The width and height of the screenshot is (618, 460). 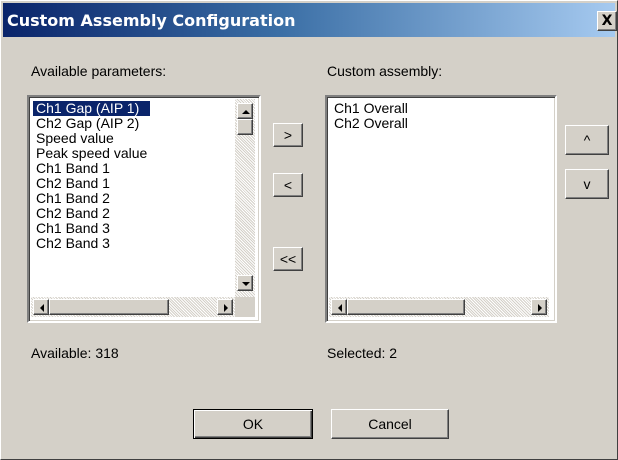 I want to click on list-item: Ch2 Gap (AIP 2), so click(x=91, y=123).